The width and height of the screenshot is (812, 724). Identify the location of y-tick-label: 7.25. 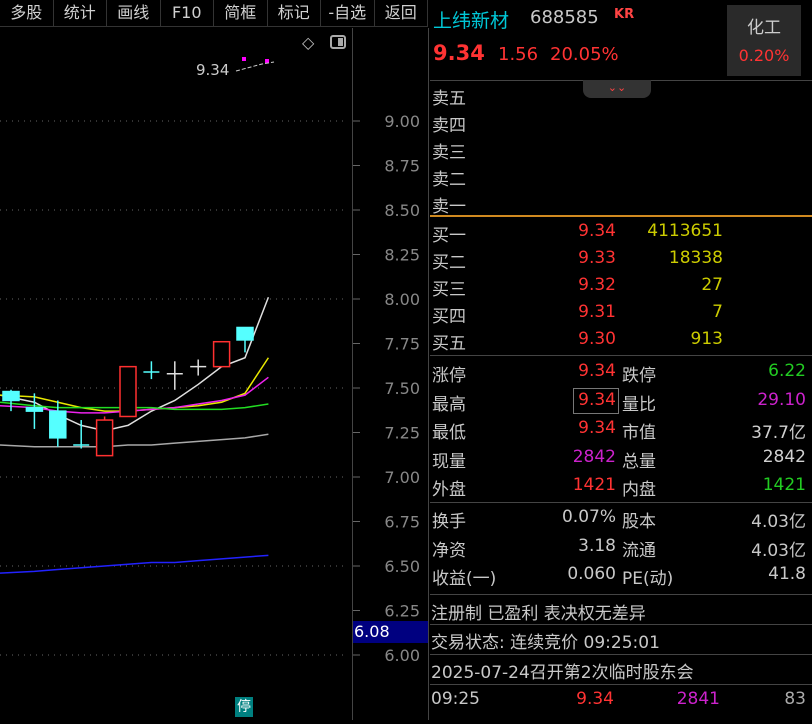
(402, 433).